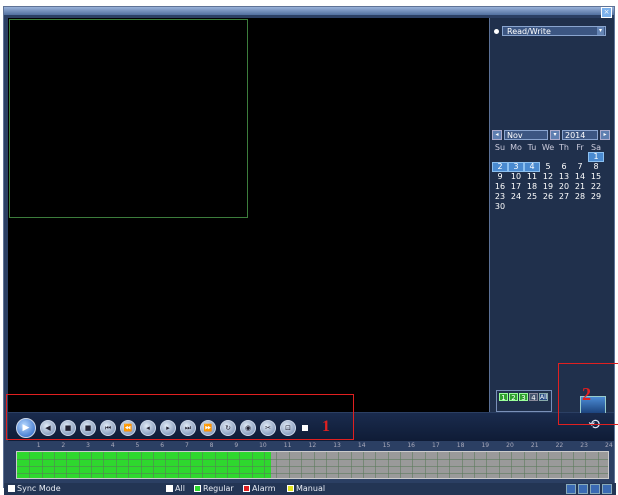 This screenshot has height=495, width=618. I want to click on day-cell-6: 6, so click(564, 167).